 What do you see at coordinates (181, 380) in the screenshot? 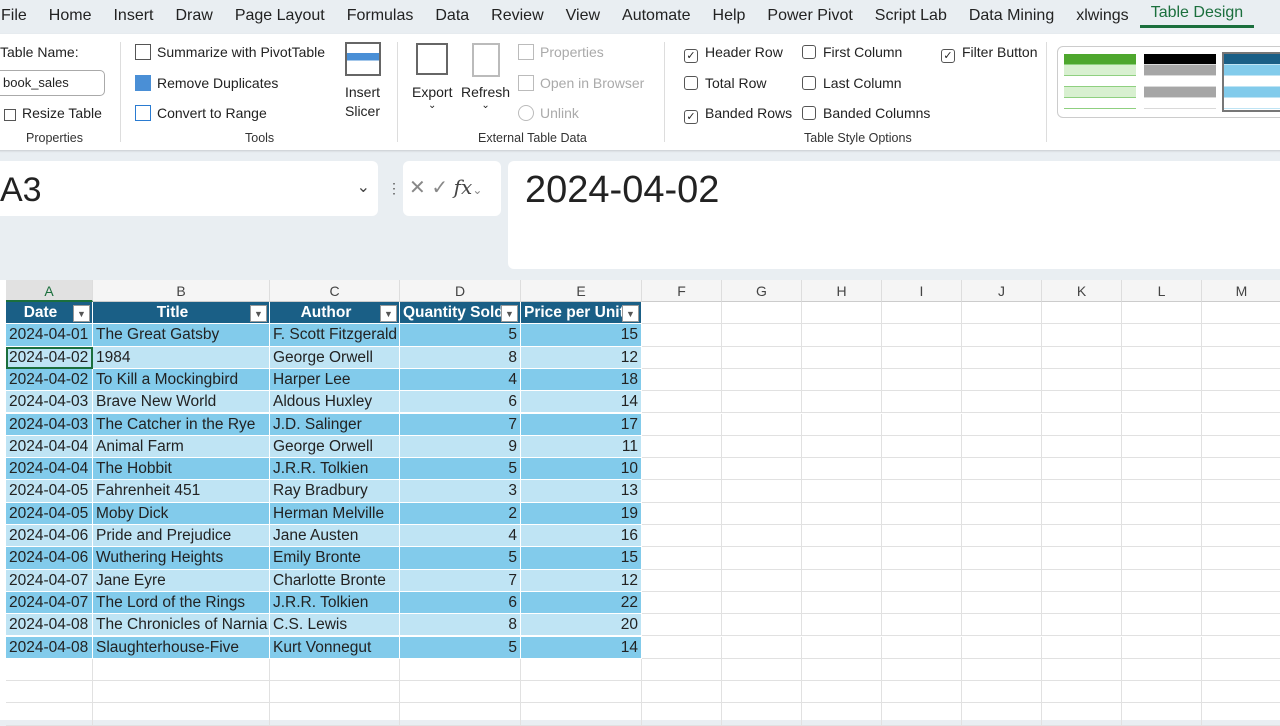
I see `table-cell: To Kill a Mockingbird` at bounding box center [181, 380].